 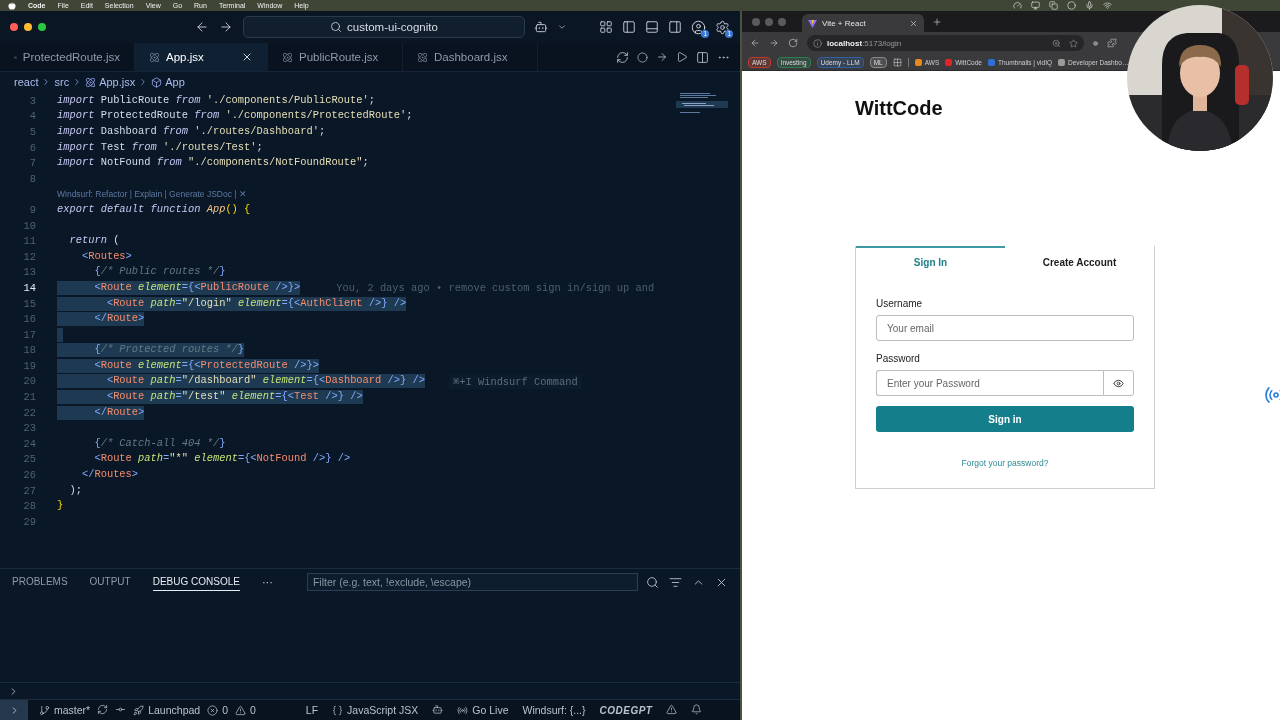 I want to click on branch-icon, so click(x=44, y=710).